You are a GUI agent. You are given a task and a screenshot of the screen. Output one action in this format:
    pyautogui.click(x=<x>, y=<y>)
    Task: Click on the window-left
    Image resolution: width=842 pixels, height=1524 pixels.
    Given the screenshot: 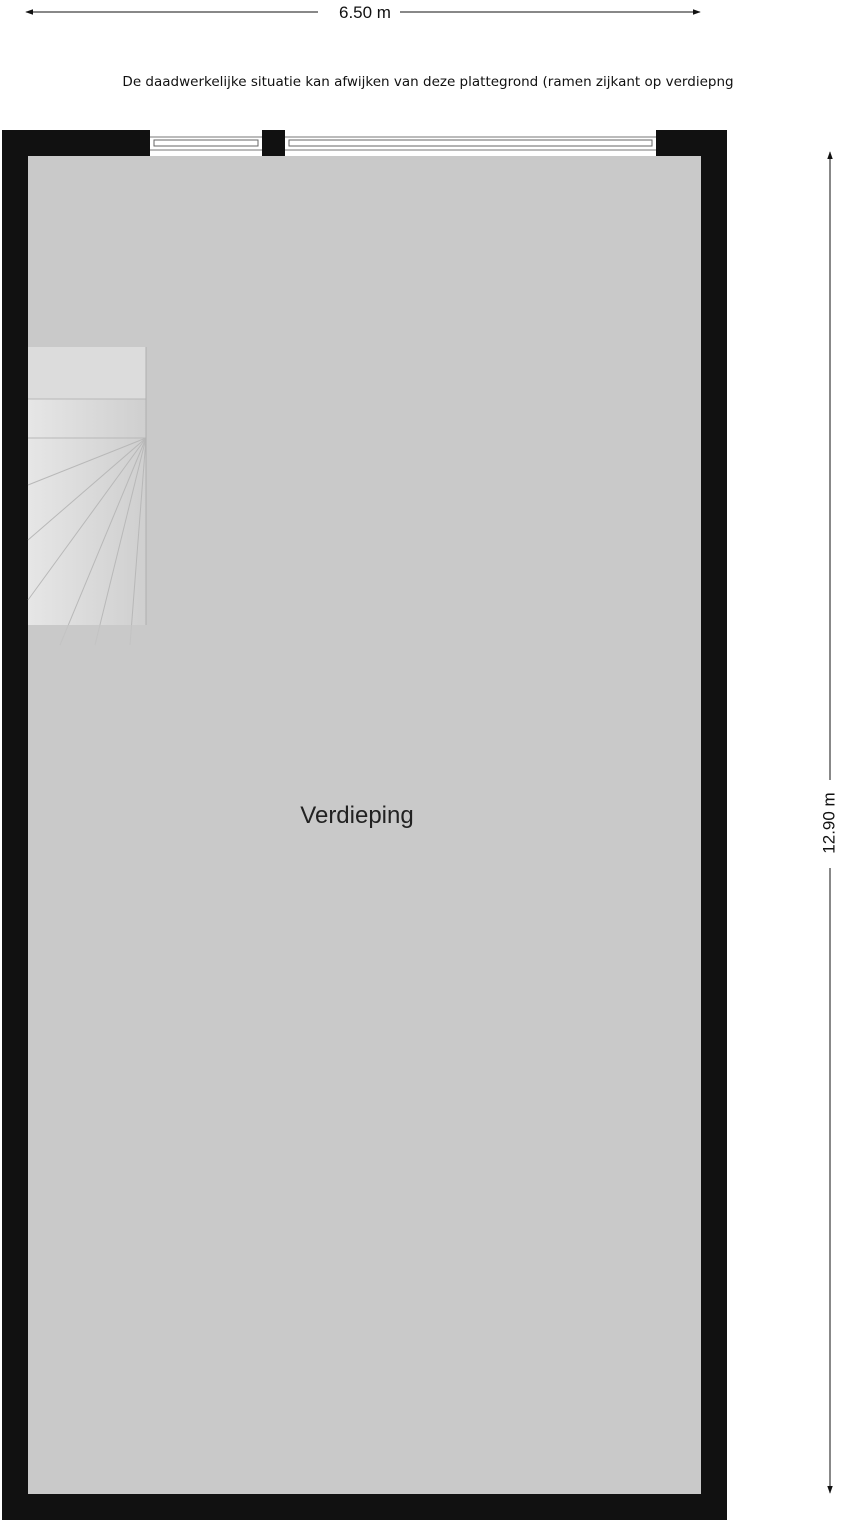 What is the action you would take?
    pyautogui.click(x=206, y=143)
    